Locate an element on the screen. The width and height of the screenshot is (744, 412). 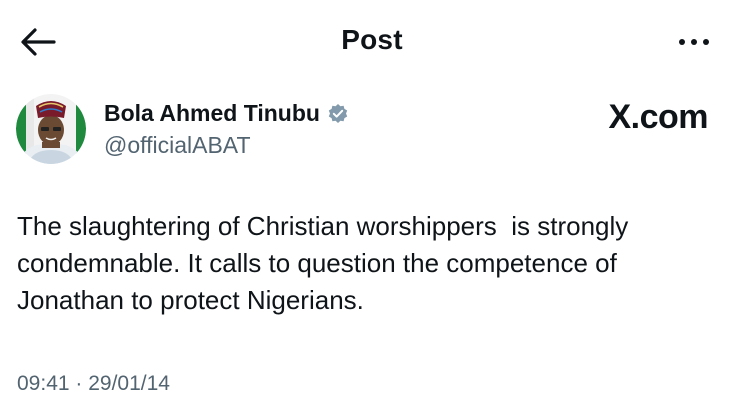
page-title: Post is located at coordinates (372, 39).